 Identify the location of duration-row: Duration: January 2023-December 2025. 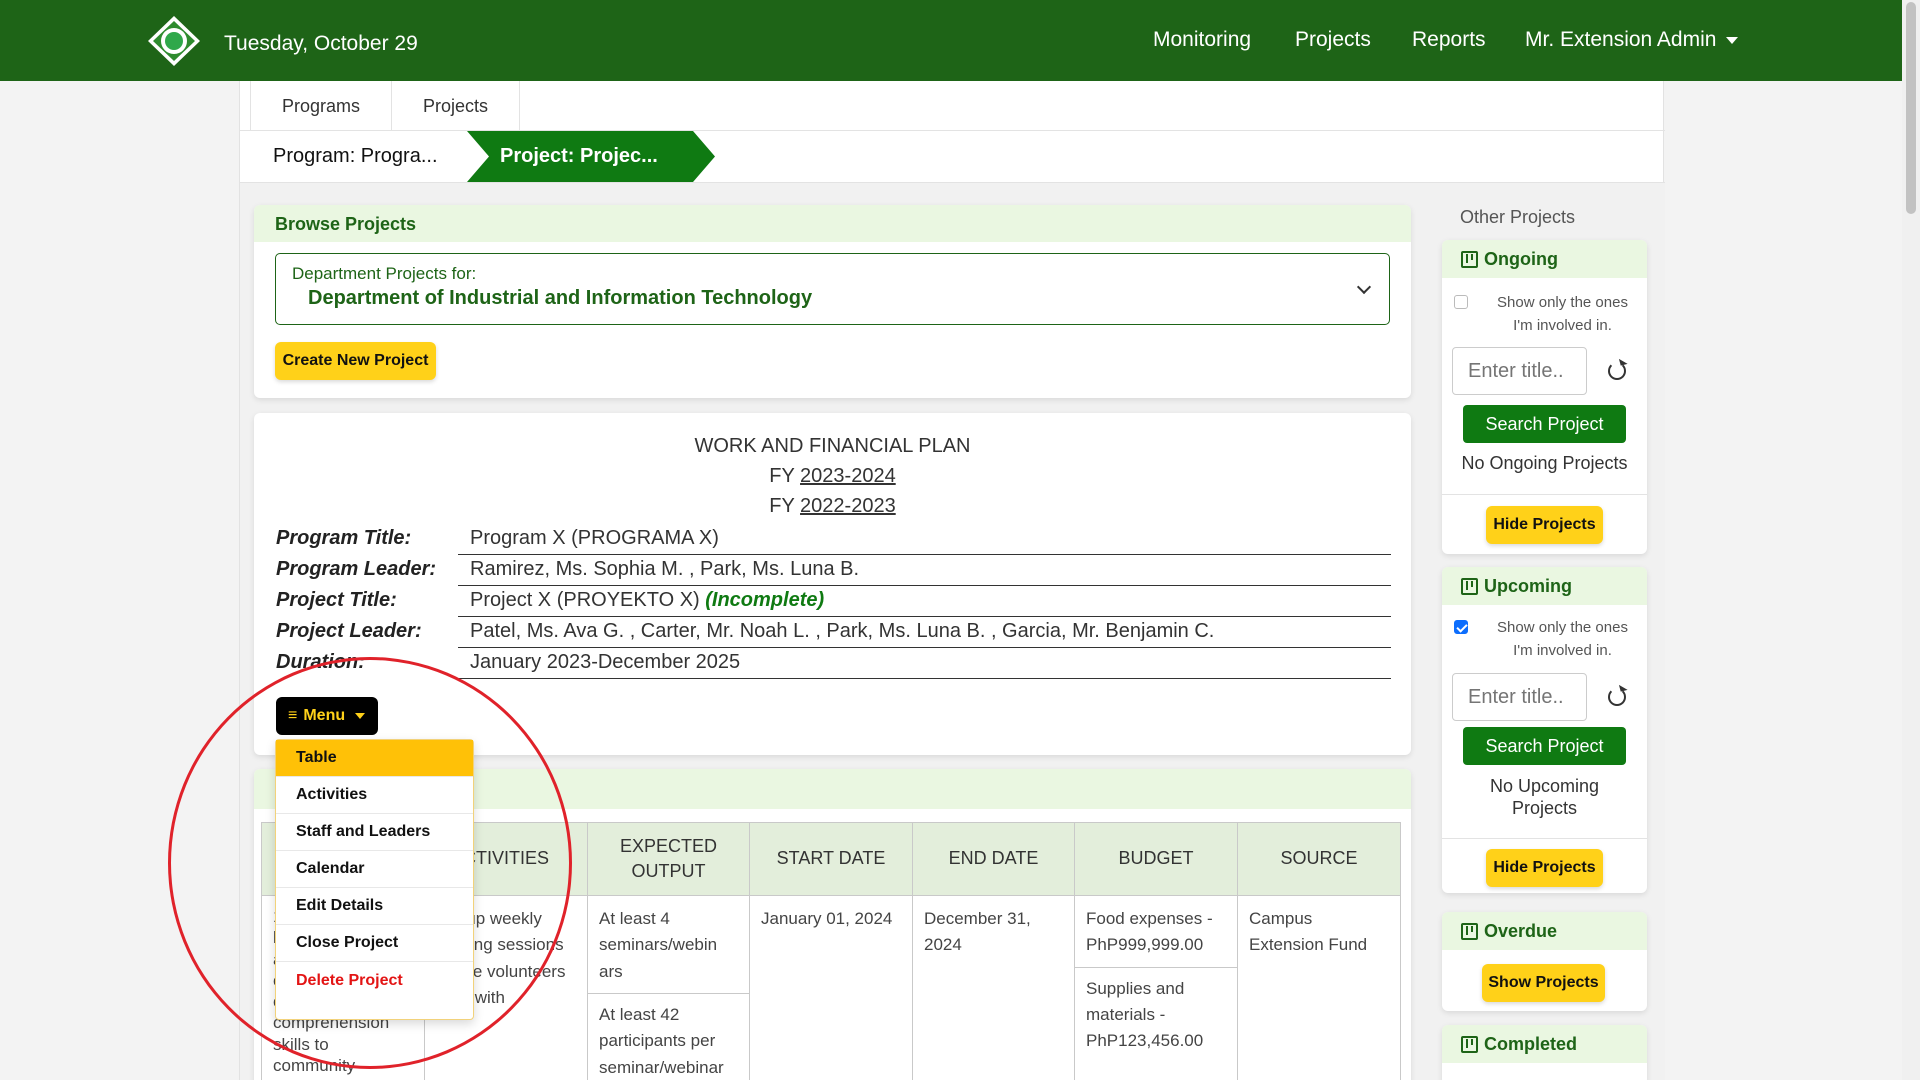
(833, 664).